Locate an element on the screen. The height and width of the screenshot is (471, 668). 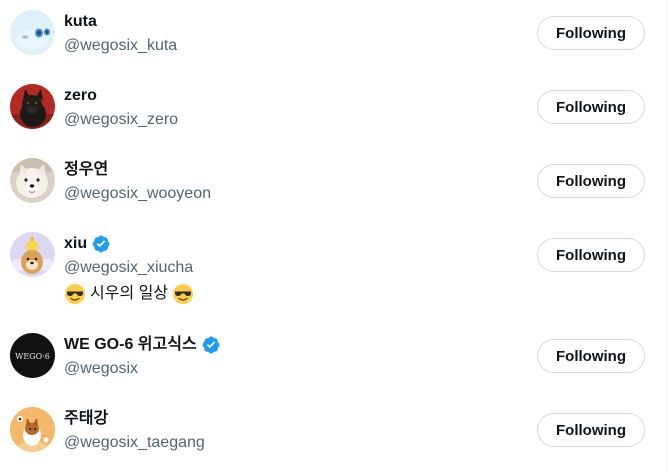
name-line: 정우연 is located at coordinates (86, 170).